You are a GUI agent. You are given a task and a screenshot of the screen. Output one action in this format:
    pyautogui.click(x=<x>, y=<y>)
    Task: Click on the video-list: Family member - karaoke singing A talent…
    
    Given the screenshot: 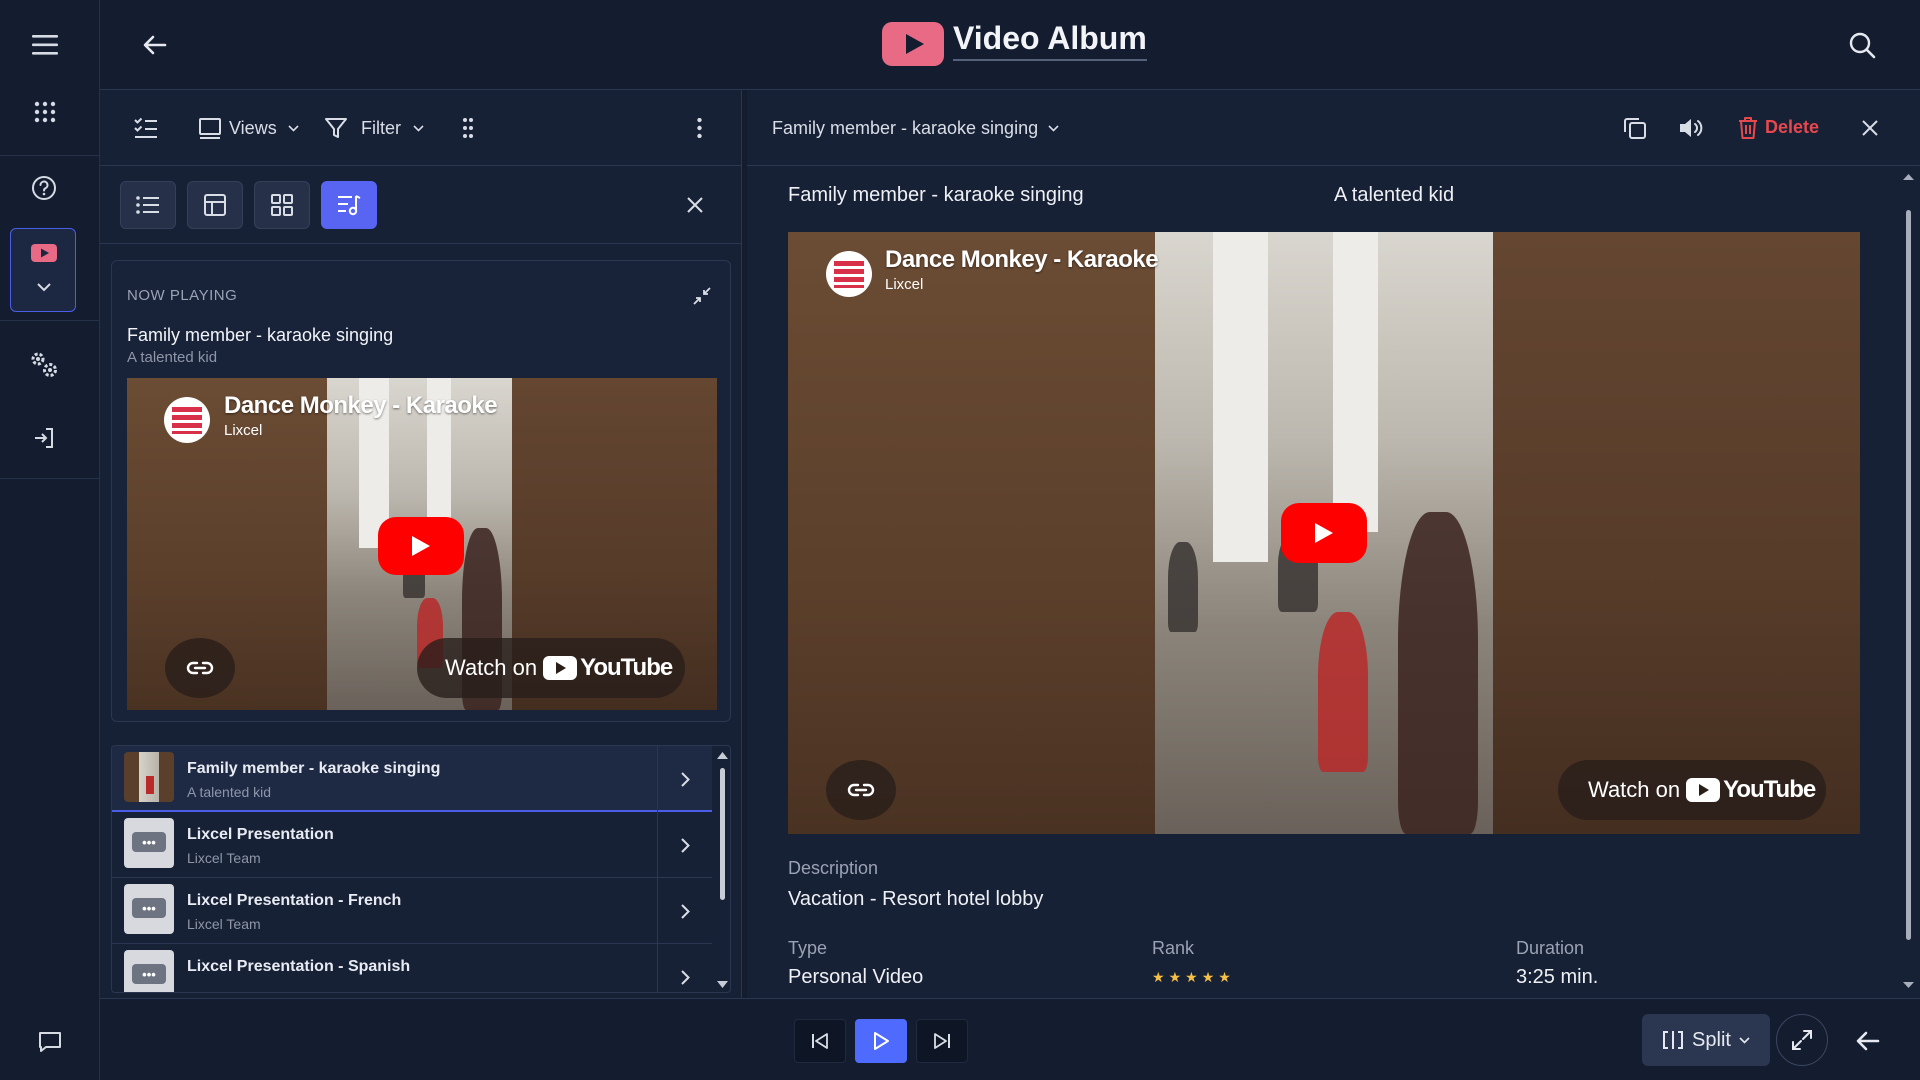 What is the action you would take?
    pyautogui.click(x=421, y=869)
    